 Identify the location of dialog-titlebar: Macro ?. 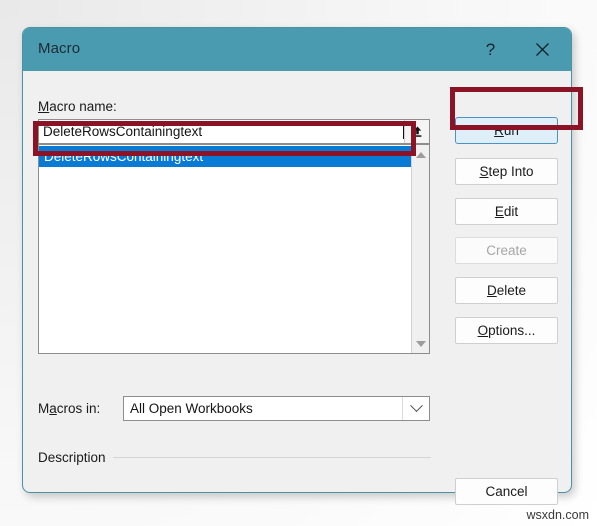
(297, 49).